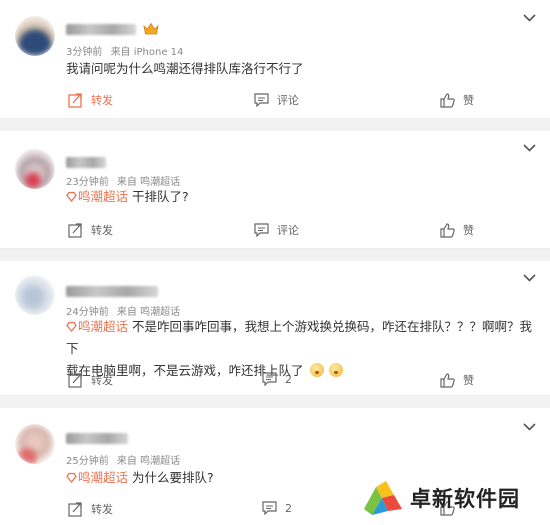  I want to click on comment-source: 来自 iPhone 14, so click(147, 52).